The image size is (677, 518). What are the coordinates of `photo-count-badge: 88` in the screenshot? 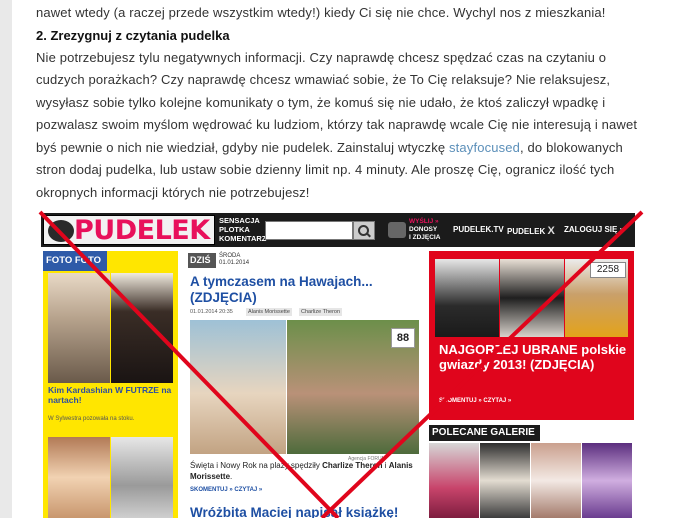 It's located at (403, 338).